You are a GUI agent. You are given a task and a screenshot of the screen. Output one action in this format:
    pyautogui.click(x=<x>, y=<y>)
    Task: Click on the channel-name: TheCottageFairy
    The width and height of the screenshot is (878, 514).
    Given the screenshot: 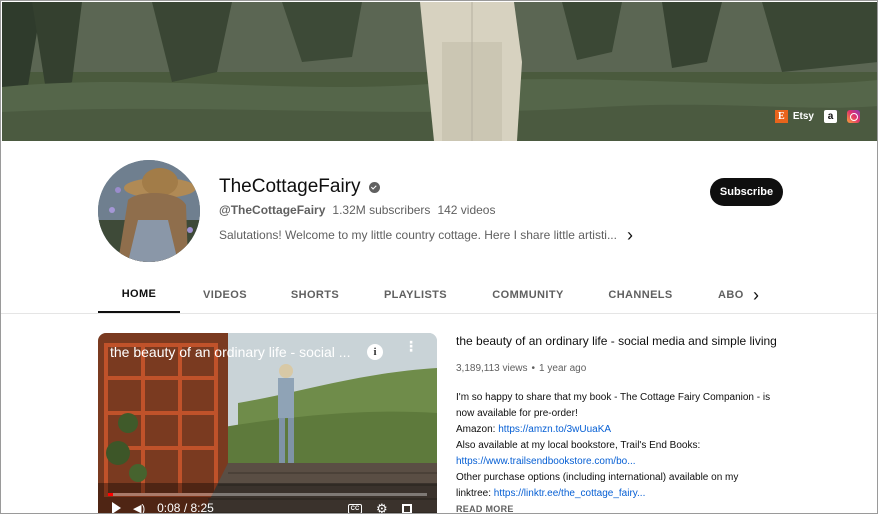 What is the action you would take?
    pyautogui.click(x=299, y=187)
    